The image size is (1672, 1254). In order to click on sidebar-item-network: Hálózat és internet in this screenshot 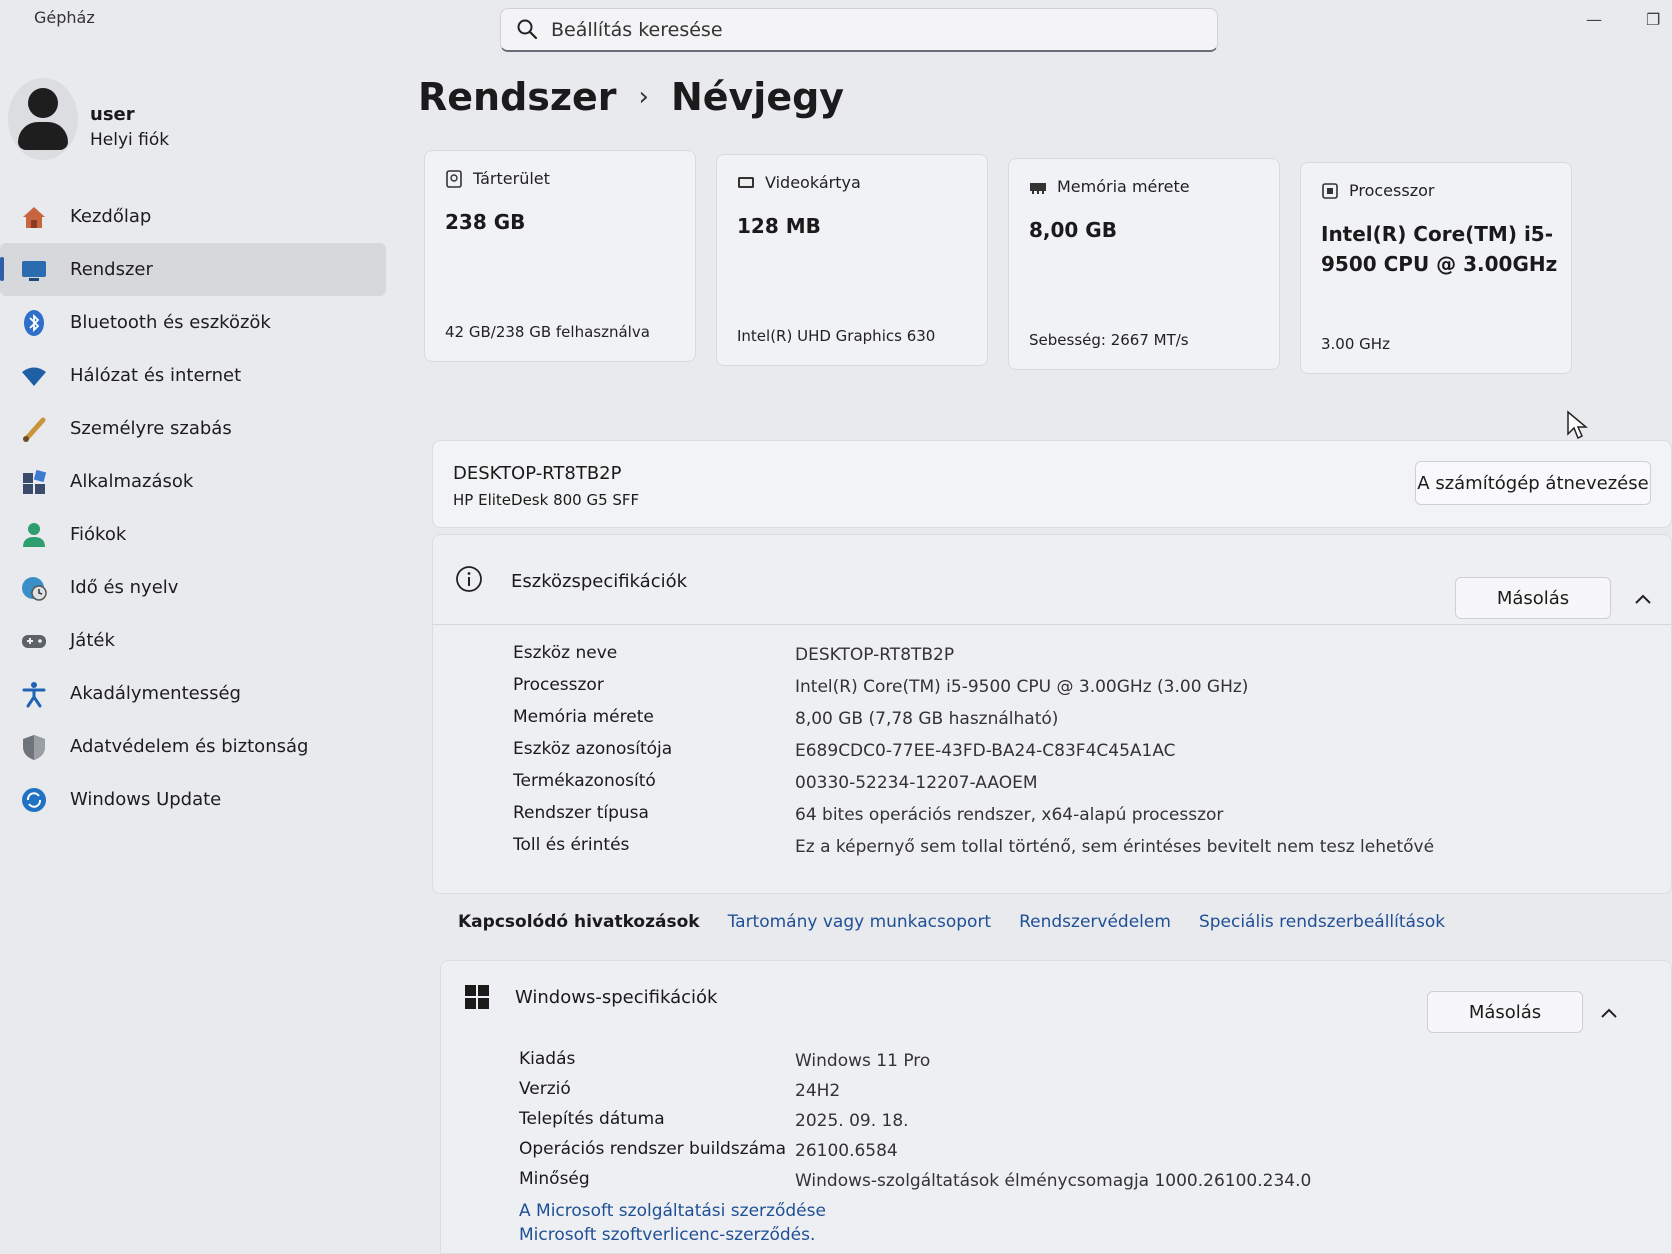, I will do `click(193, 375)`.